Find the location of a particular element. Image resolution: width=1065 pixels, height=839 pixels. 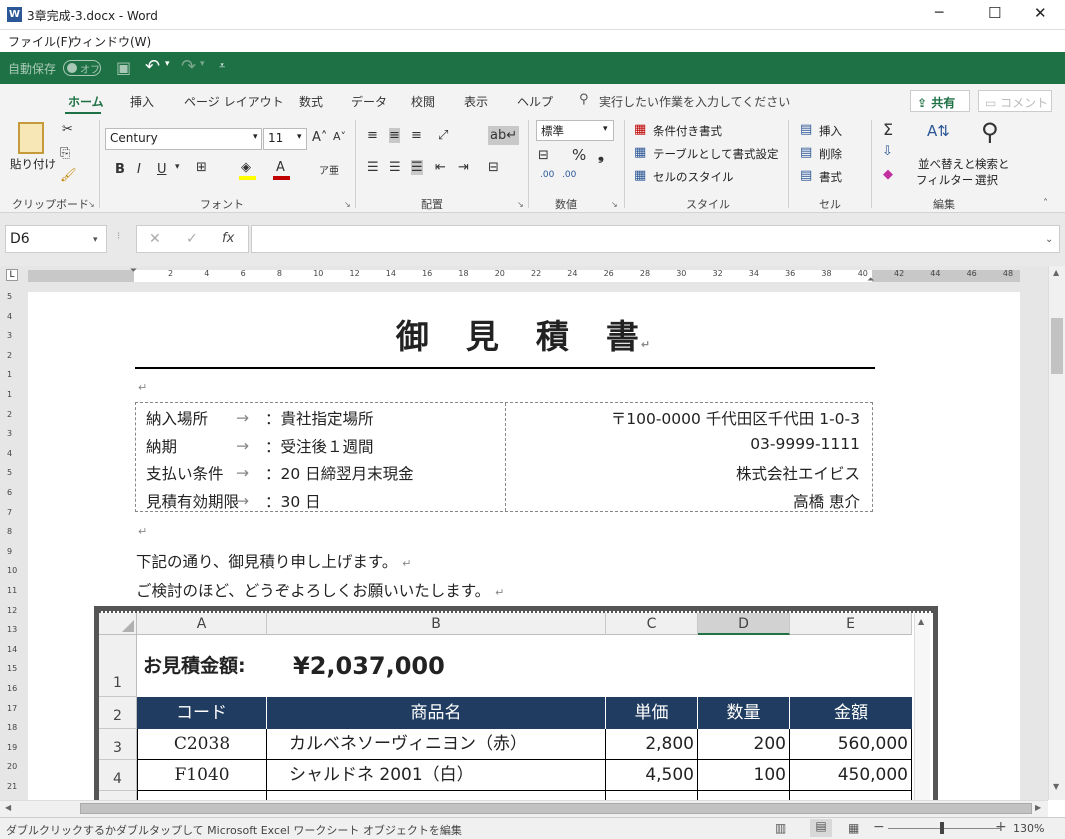

clipboard-launcher-icon: ↘ is located at coordinates (91, 204).